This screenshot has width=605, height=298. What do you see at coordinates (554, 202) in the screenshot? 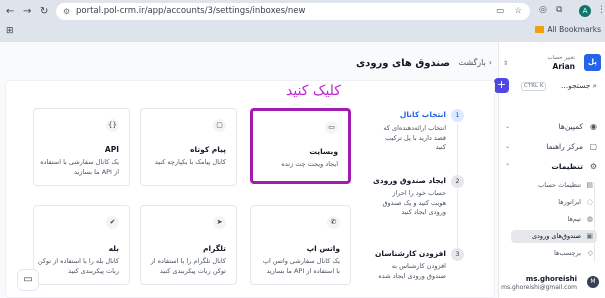
I see `sidebar-subitem-operators: ◌ ایراتورها` at bounding box center [554, 202].